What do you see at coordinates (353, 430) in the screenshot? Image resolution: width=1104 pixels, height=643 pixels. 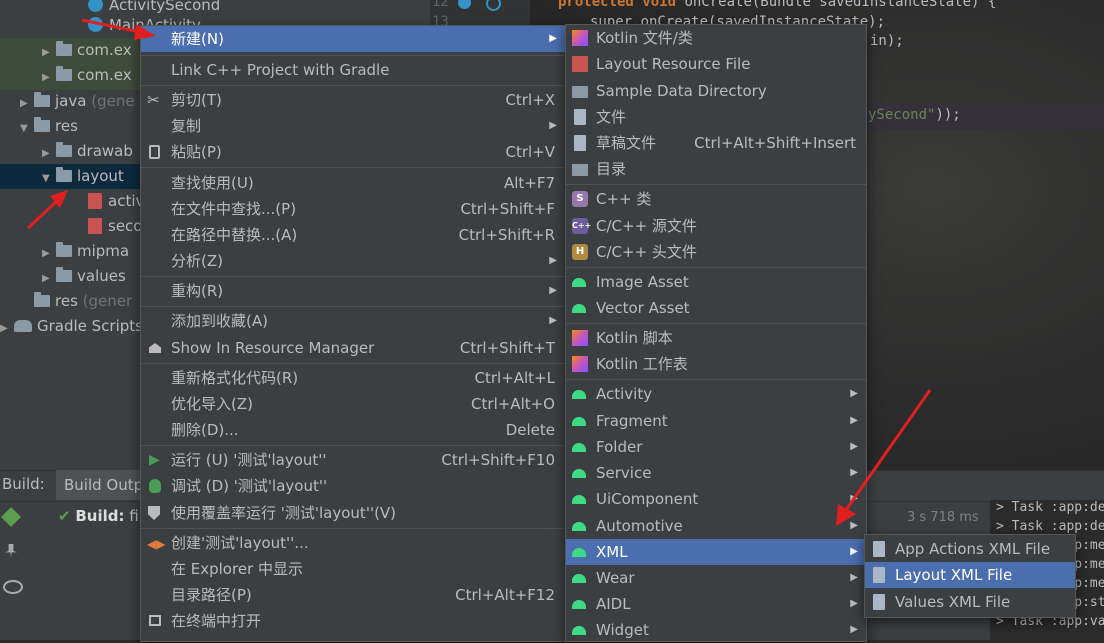 I see `menu-item-delete: 删除(D)... Delete` at bounding box center [353, 430].